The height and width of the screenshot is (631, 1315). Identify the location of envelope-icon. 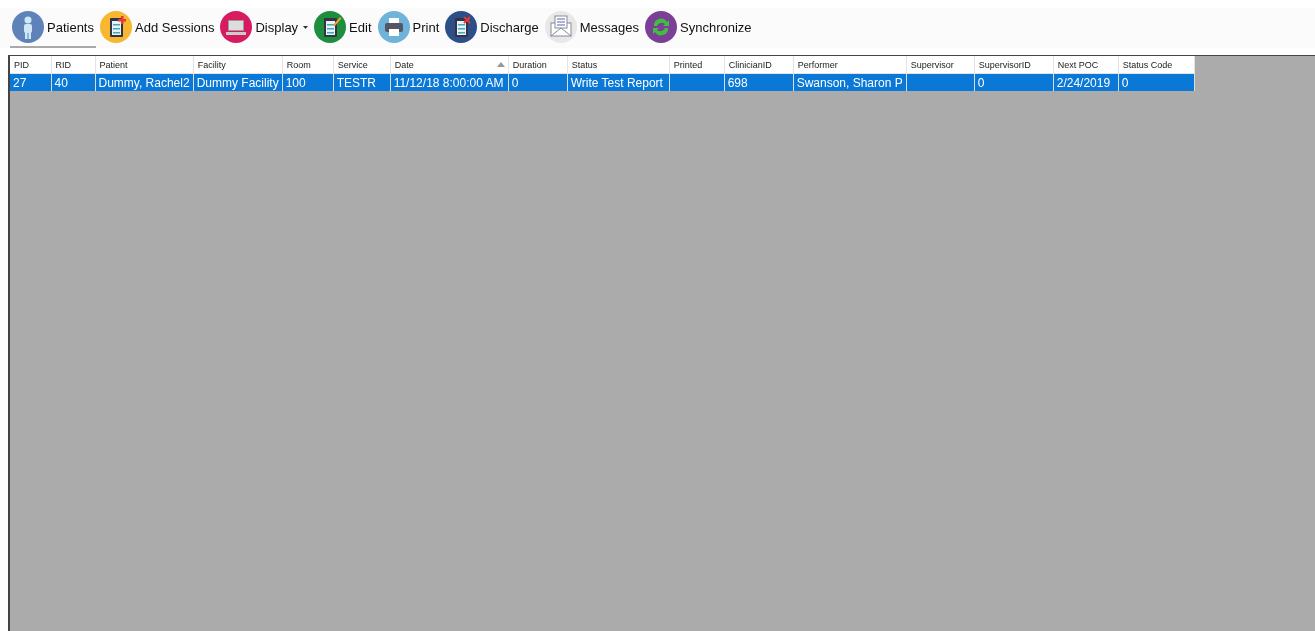
(560, 27).